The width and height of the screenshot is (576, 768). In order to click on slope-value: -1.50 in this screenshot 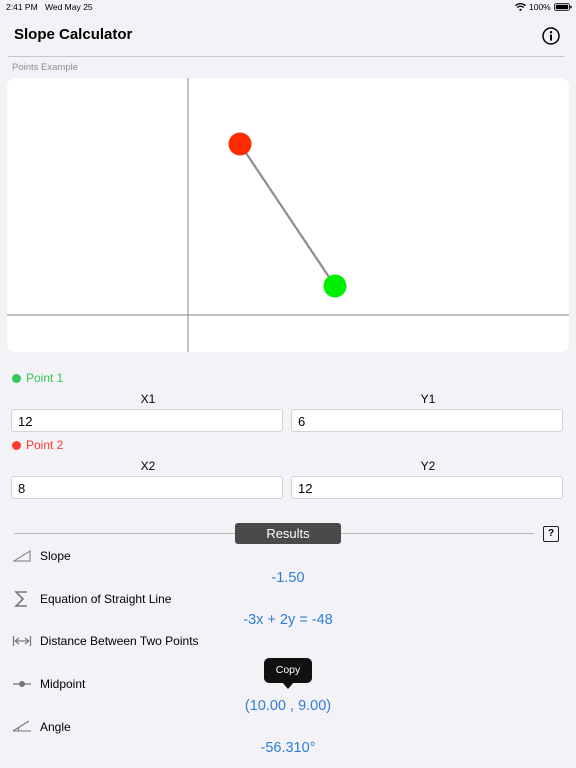, I will do `click(288, 578)`.